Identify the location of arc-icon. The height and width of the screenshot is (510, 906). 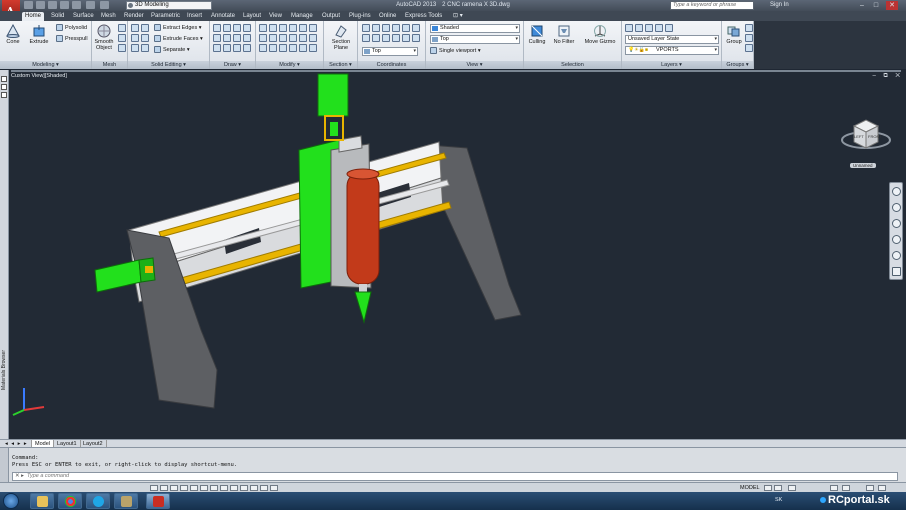
(247, 28).